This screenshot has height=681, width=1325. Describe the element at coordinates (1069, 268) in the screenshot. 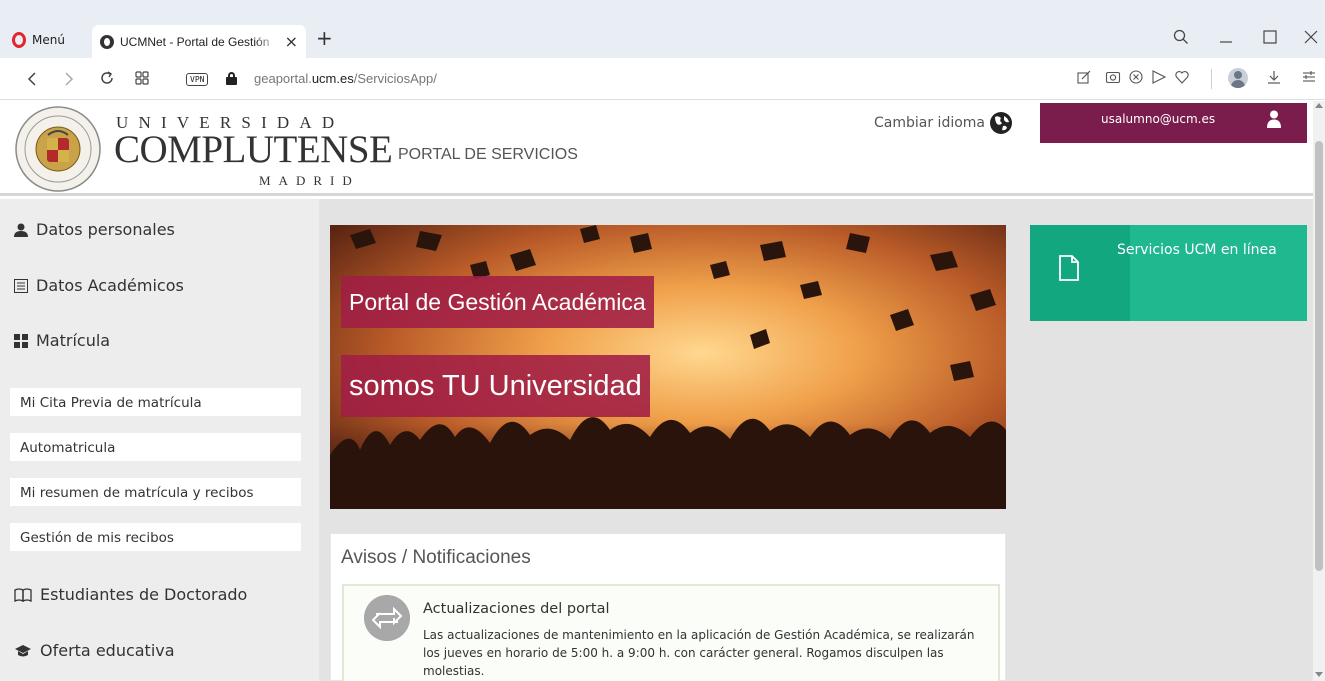

I see `document-icon` at that location.